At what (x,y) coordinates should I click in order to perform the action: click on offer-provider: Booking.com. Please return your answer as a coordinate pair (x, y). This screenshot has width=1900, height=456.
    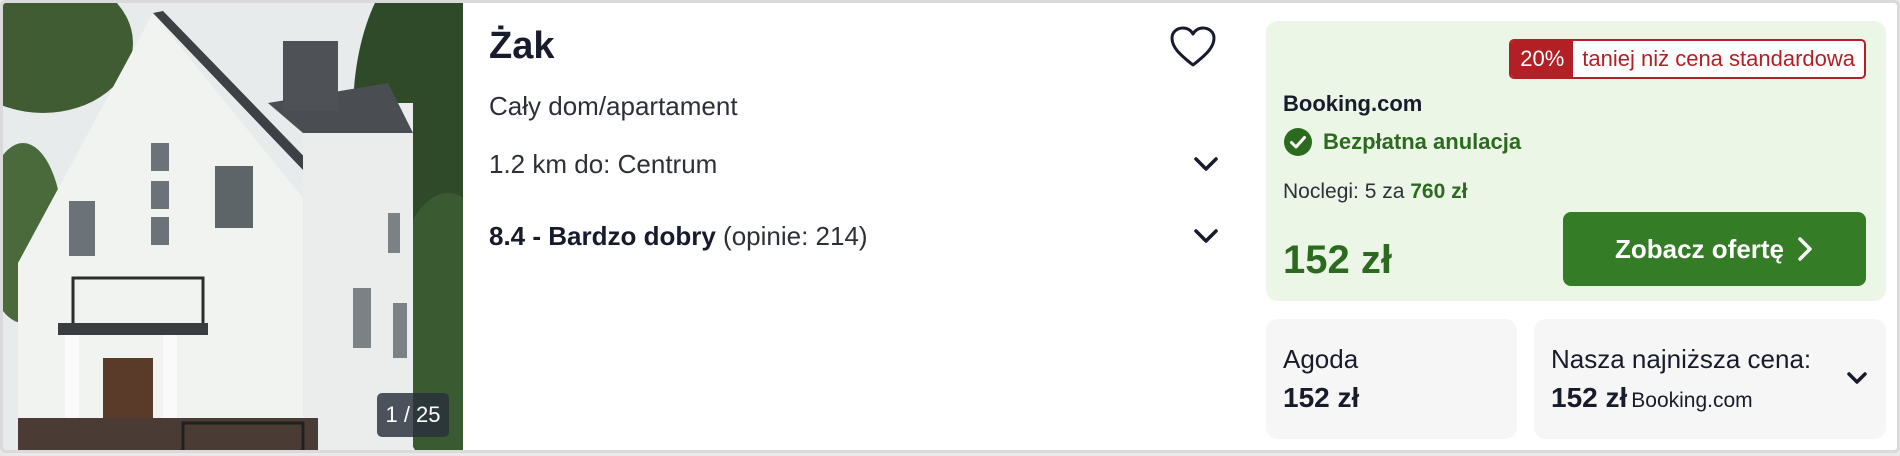
    Looking at the image, I should click on (1353, 103).